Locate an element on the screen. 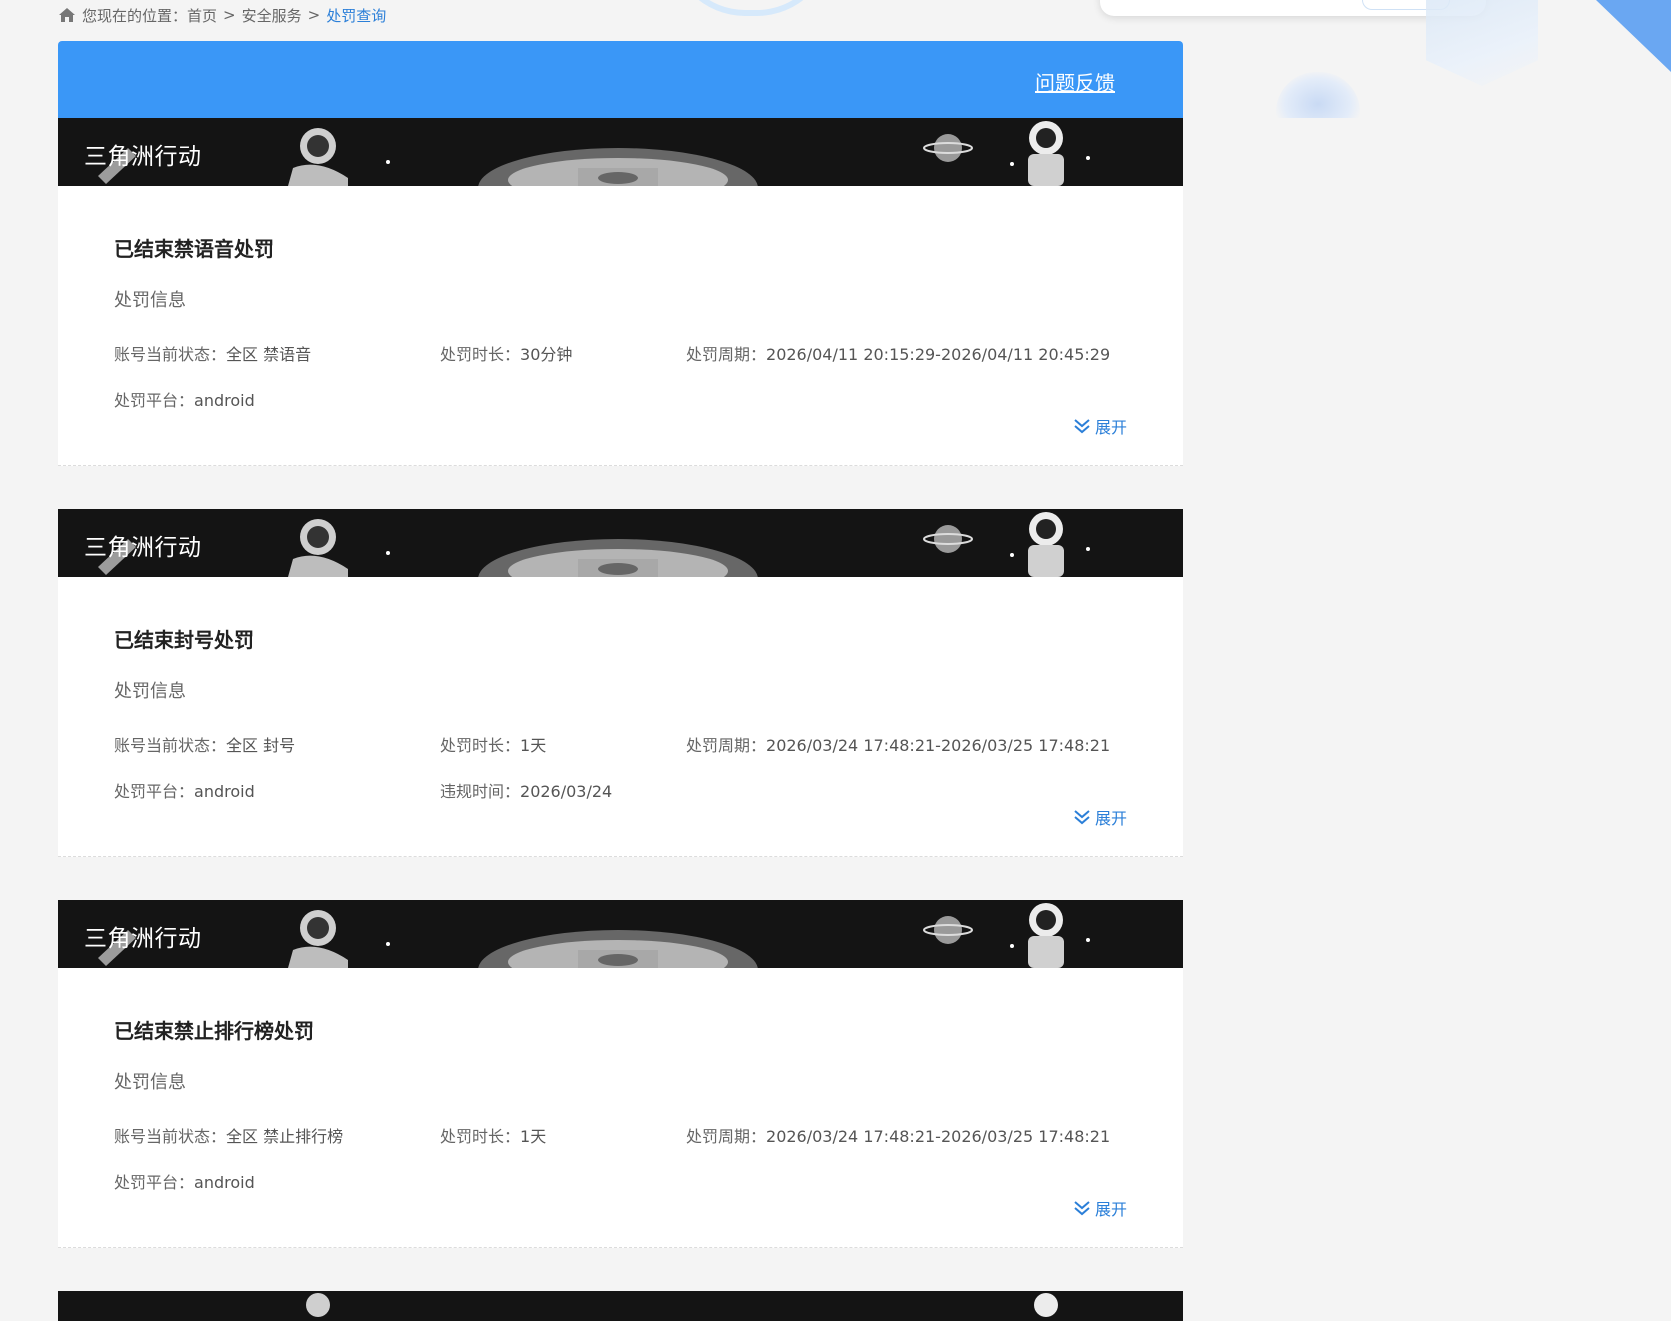 Image resolution: width=1671 pixels, height=1321 pixels. duration-field: 处罚时长：30分钟 is located at coordinates (506, 353).